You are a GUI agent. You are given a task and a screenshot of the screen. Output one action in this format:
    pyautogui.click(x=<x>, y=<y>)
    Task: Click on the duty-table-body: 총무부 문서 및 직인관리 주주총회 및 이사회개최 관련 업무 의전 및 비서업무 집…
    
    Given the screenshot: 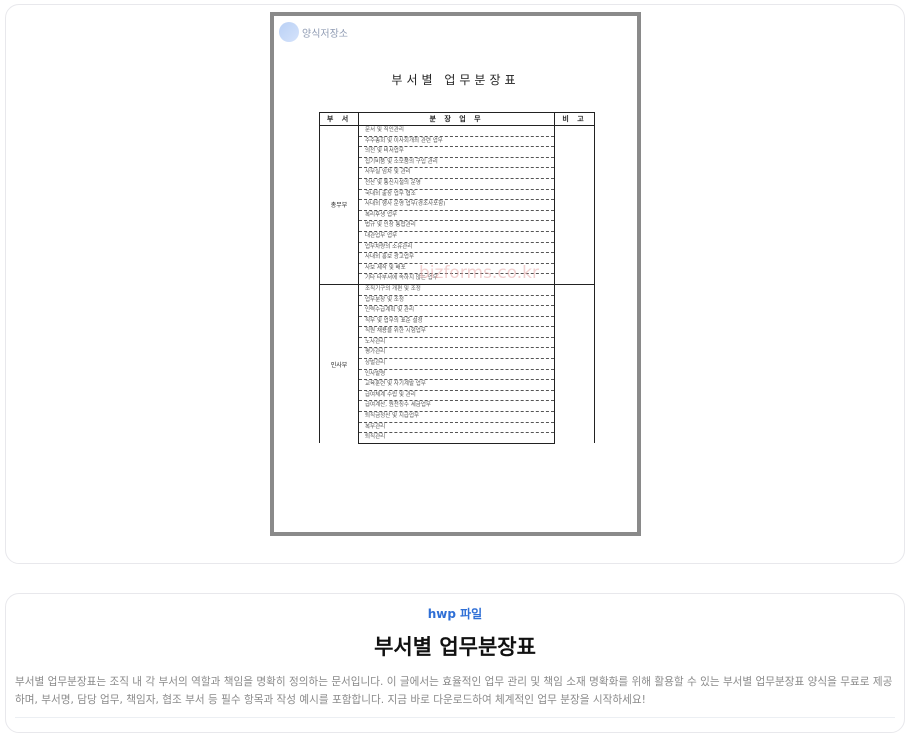 What is the action you would take?
    pyautogui.click(x=457, y=284)
    